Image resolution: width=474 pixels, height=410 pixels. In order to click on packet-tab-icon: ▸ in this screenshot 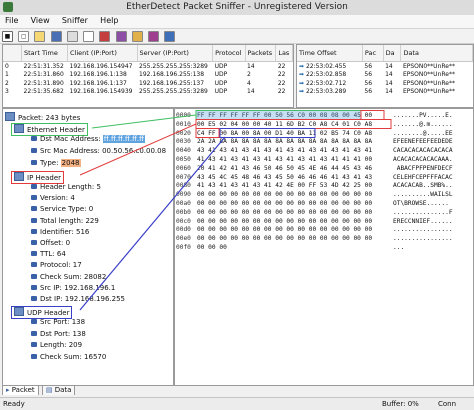, I will do `click(8, 390)`.